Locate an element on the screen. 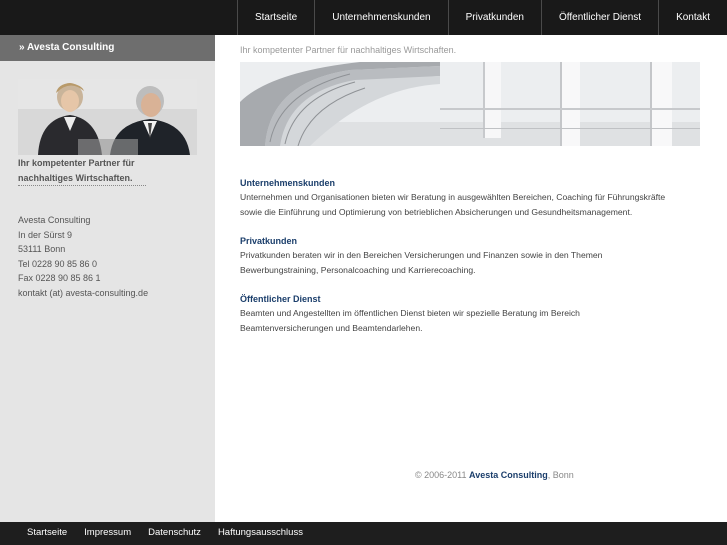  address-email: kontakt (at) avesta-consulting.de is located at coordinates (83, 292).